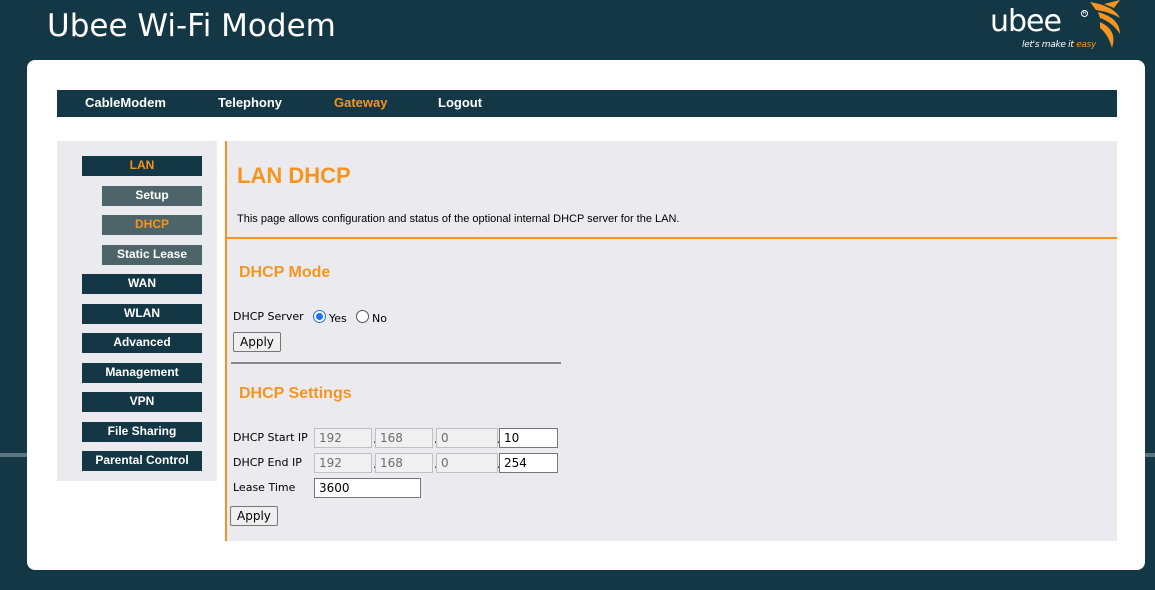  What do you see at coordinates (404, 438) in the screenshot?
I see `start-ip-octet-2: 168` at bounding box center [404, 438].